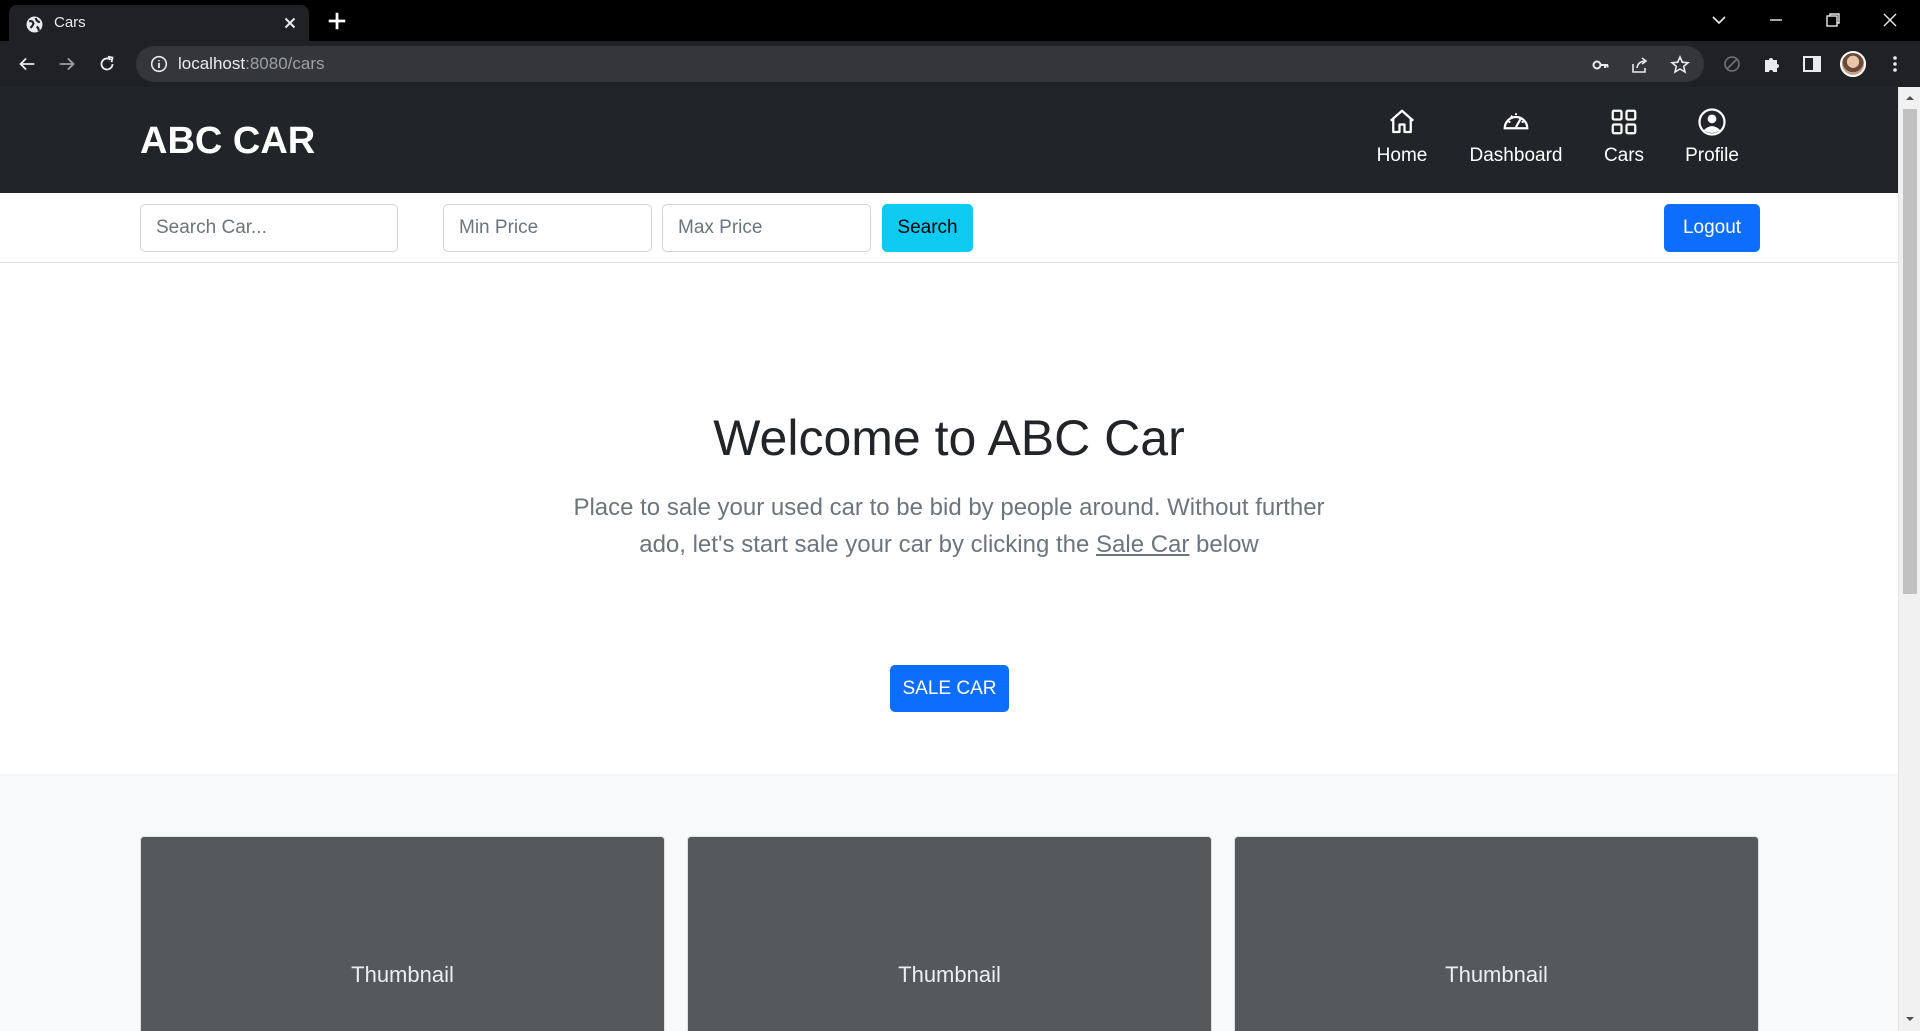  What do you see at coordinates (1402, 155) in the screenshot?
I see `nav-item-label: Home` at bounding box center [1402, 155].